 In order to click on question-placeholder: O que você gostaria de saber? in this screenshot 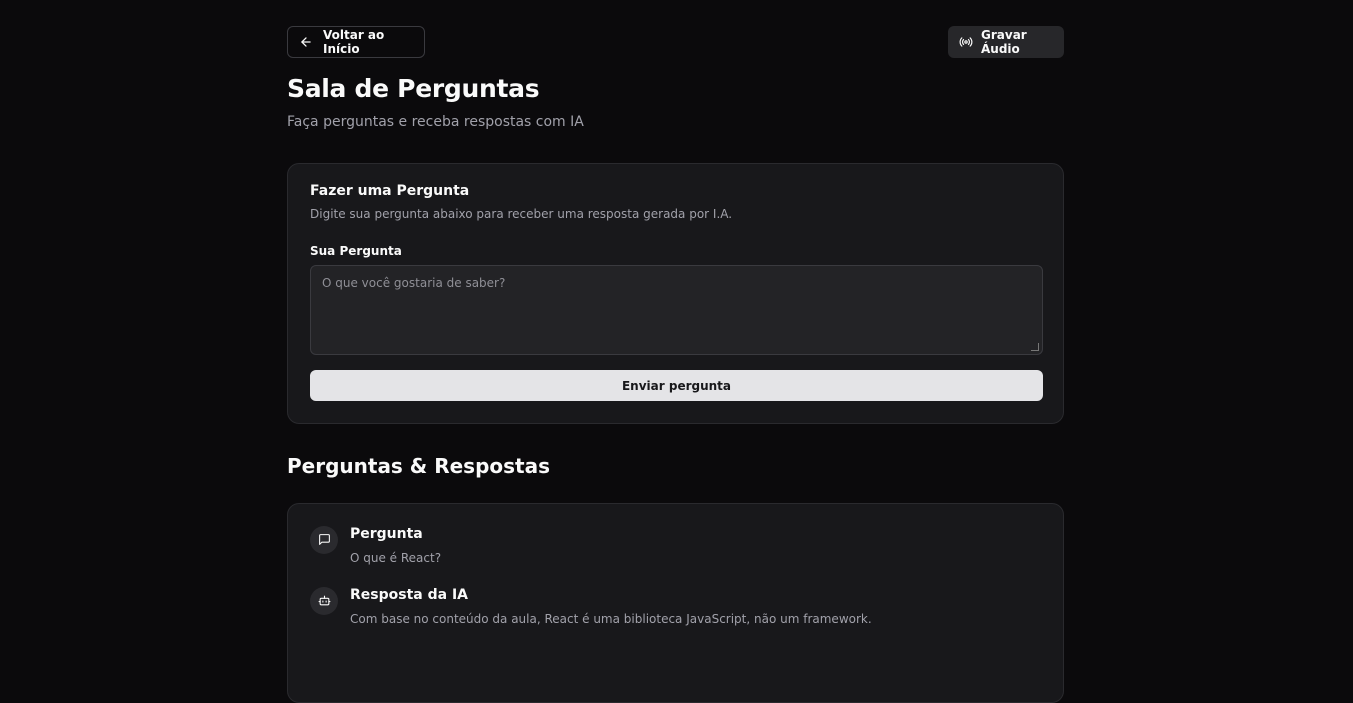, I will do `click(414, 283)`.